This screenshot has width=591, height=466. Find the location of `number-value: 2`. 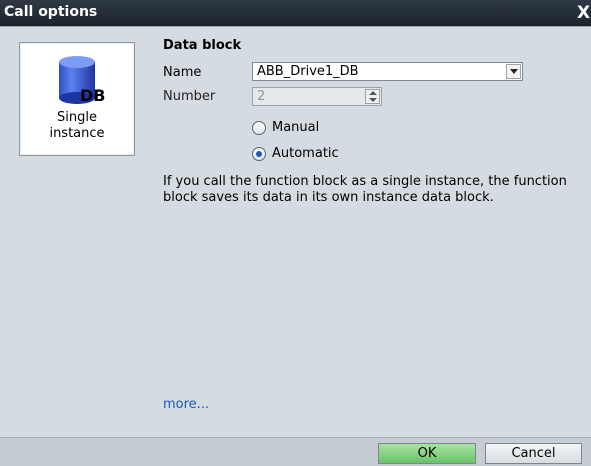

number-value: 2 is located at coordinates (261, 96).